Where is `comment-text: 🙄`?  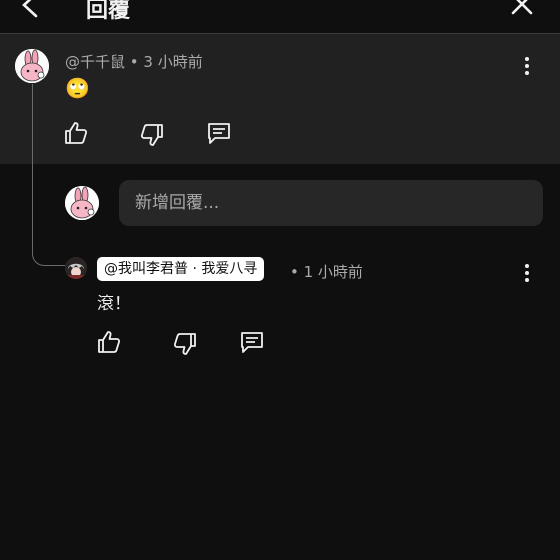
comment-text: 🙄 is located at coordinates (77, 88).